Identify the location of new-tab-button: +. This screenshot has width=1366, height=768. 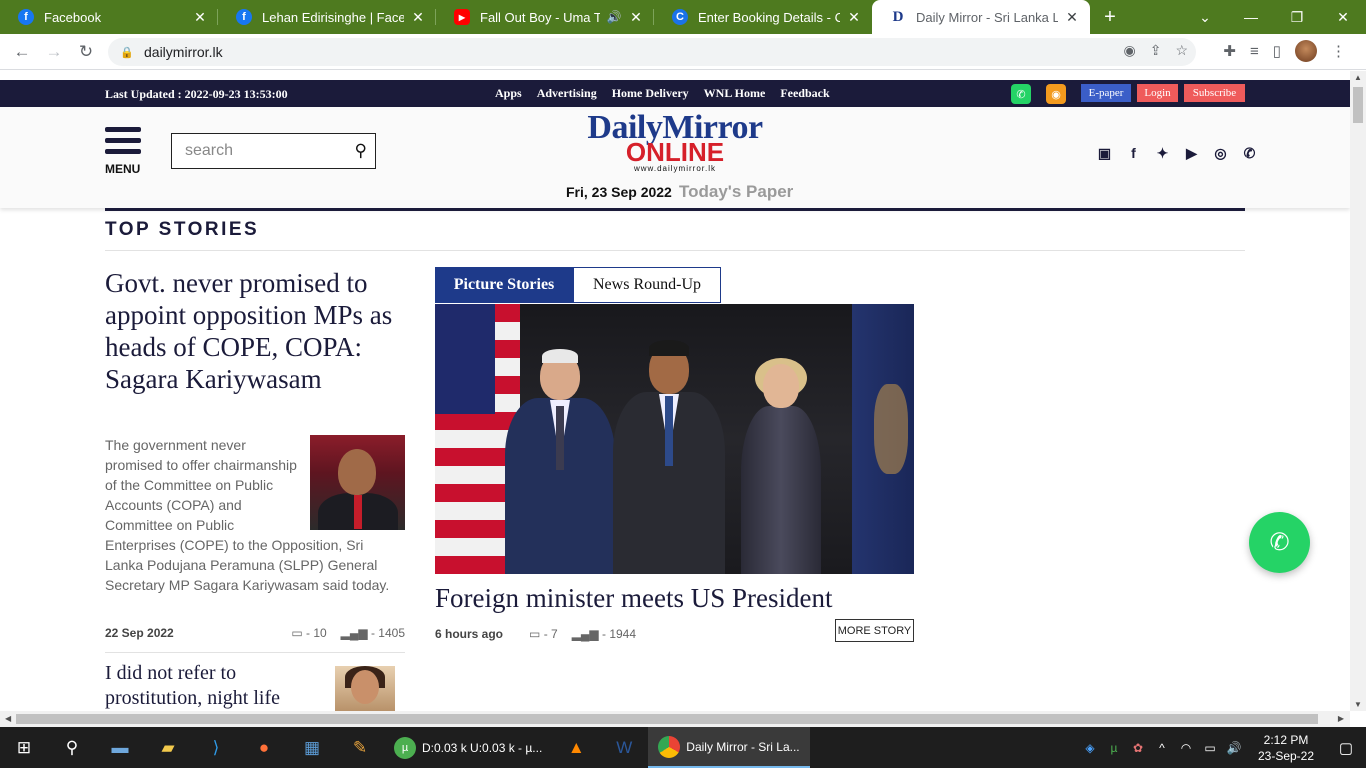
(1110, 17).